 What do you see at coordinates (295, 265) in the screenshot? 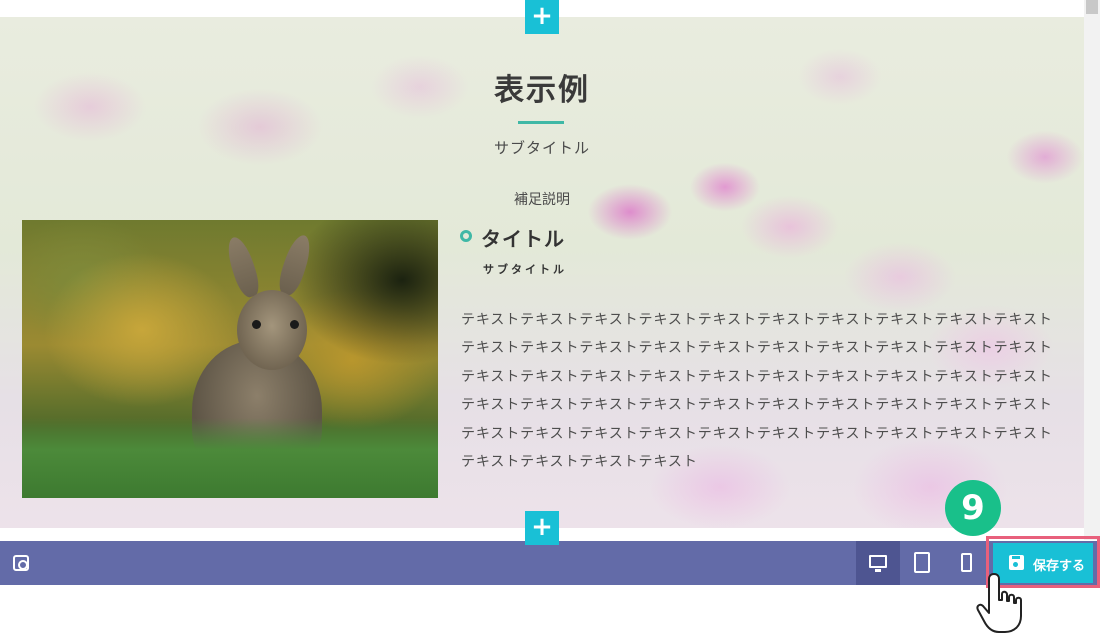
I see `rabbit-ear-right` at bounding box center [295, 265].